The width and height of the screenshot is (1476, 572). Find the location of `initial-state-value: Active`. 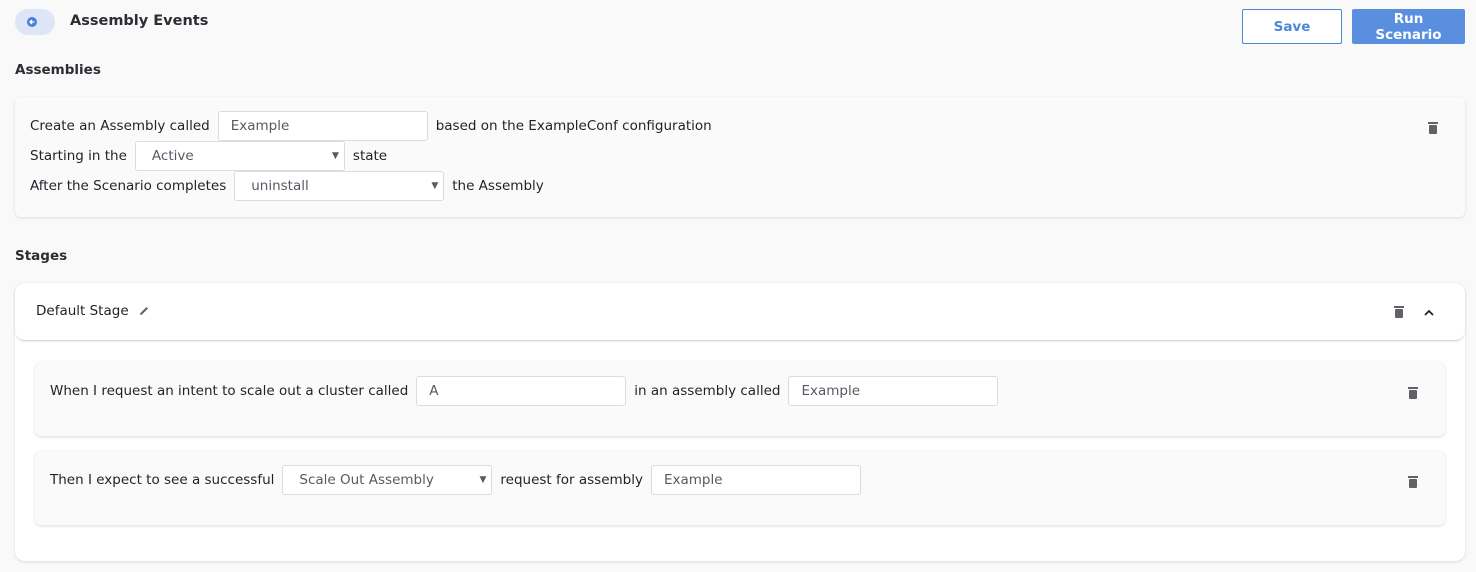

initial-state-value: Active is located at coordinates (172, 156).